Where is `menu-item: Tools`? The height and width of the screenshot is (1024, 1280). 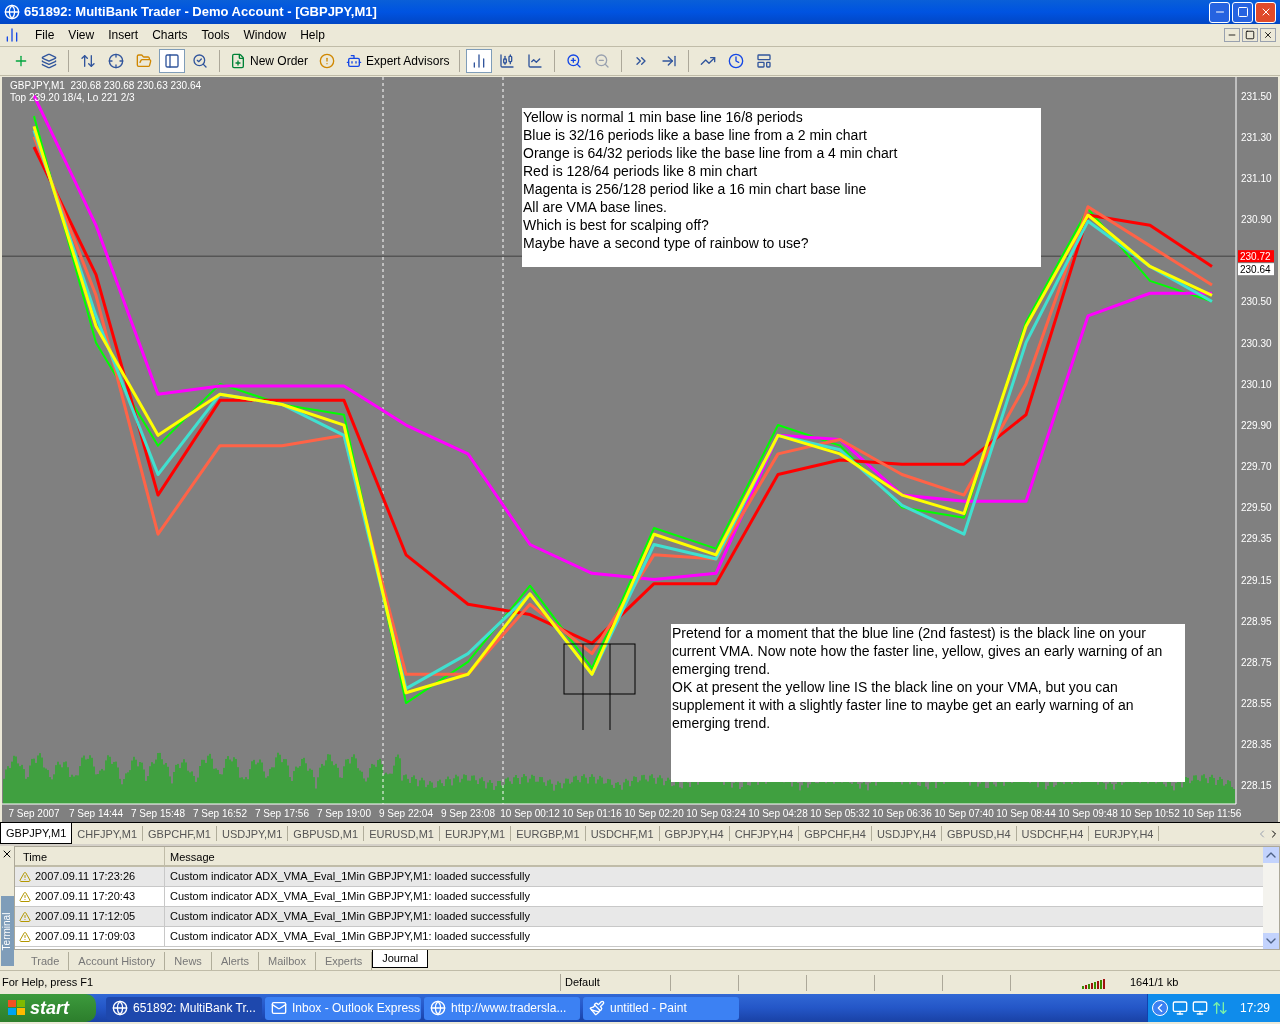 menu-item: Tools is located at coordinates (215, 35).